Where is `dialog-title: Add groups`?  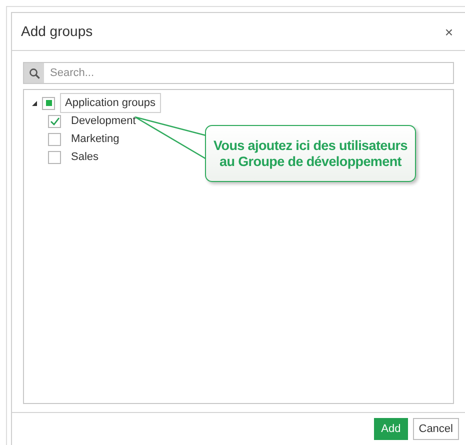
dialog-title: Add groups is located at coordinates (57, 31).